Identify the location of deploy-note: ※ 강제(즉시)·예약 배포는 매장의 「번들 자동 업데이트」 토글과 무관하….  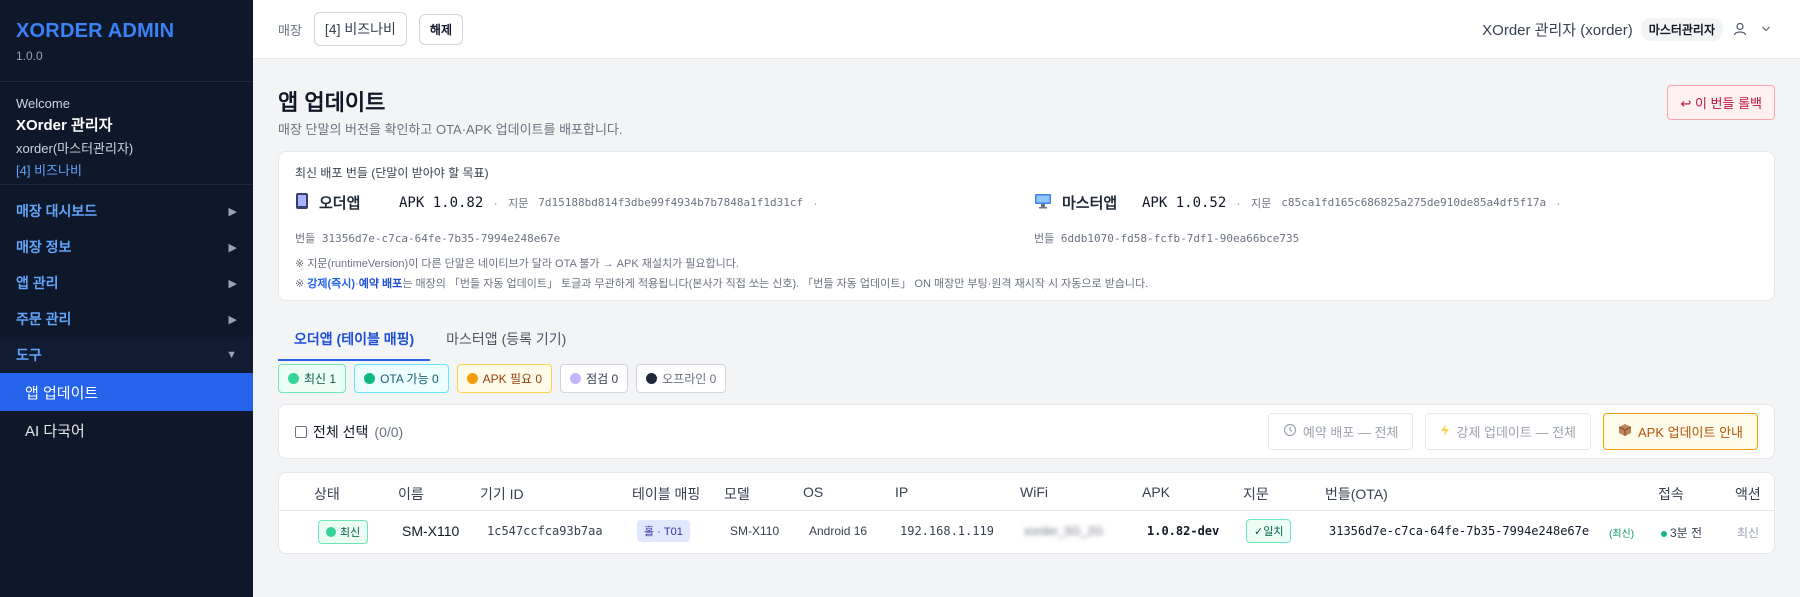
(721, 283).